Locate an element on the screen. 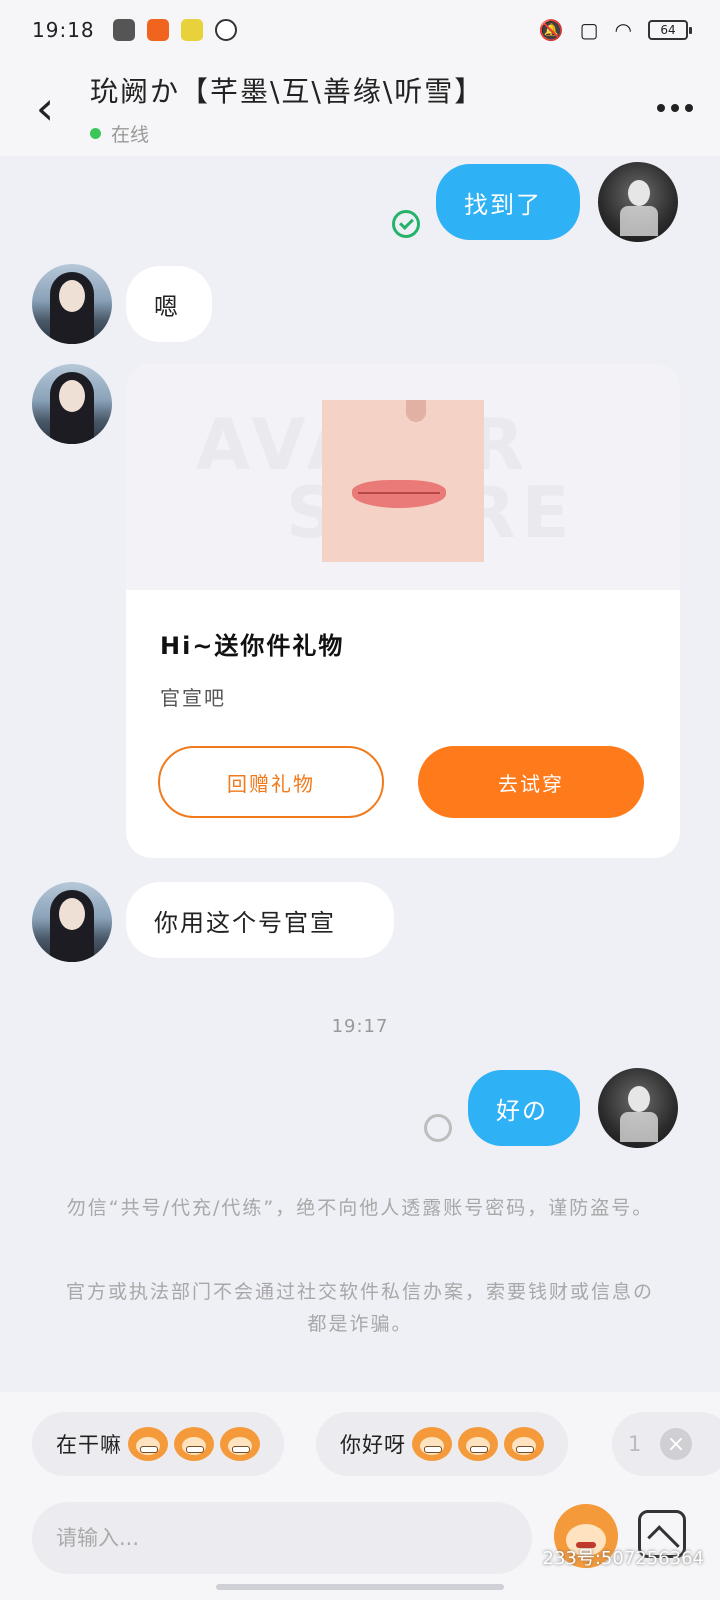 The height and width of the screenshot is (1600, 720). sim-icon: ▢ is located at coordinates (589, 30).